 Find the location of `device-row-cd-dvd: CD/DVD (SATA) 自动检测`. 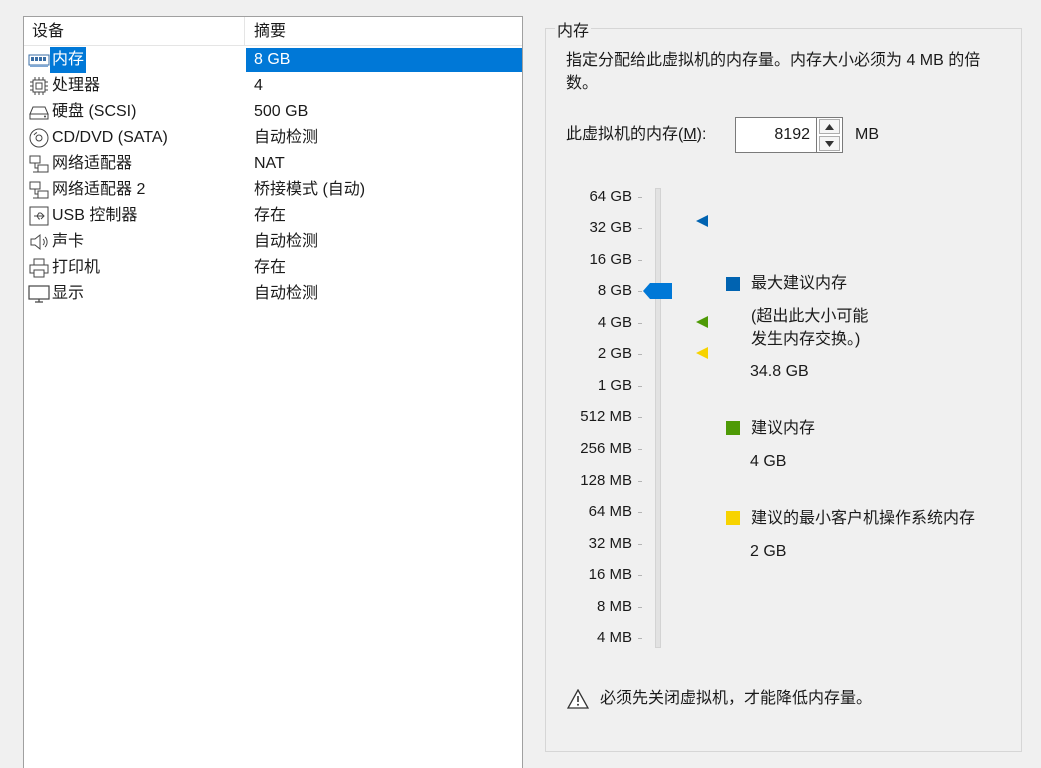

device-row-cd-dvd: CD/DVD (SATA) 自动检测 is located at coordinates (273, 138).